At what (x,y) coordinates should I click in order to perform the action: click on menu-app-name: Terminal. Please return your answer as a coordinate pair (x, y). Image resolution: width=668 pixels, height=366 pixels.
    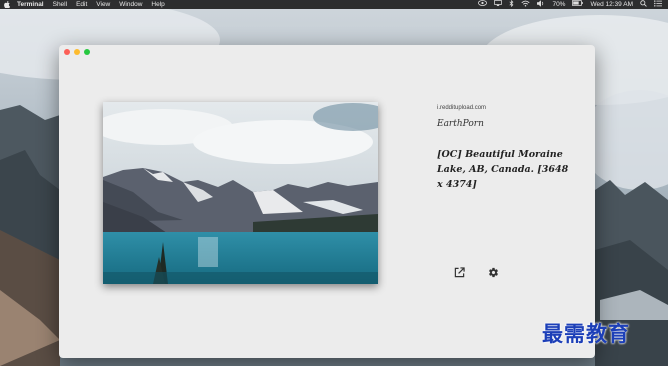
    Looking at the image, I should click on (30, 4).